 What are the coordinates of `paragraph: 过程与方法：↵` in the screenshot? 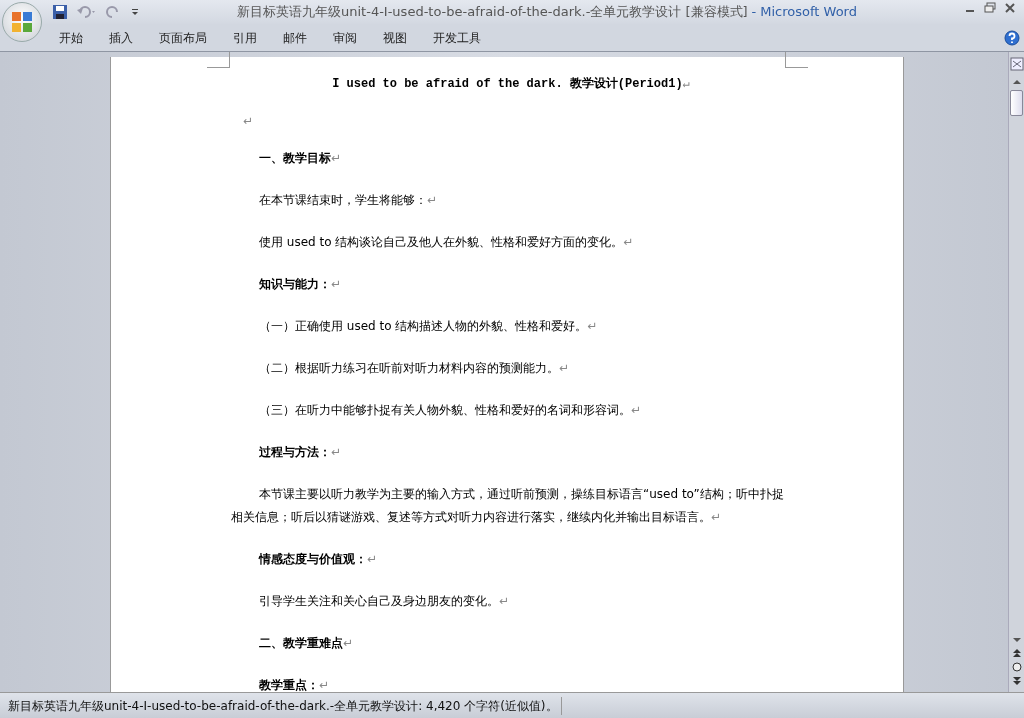 It's located at (301, 452).